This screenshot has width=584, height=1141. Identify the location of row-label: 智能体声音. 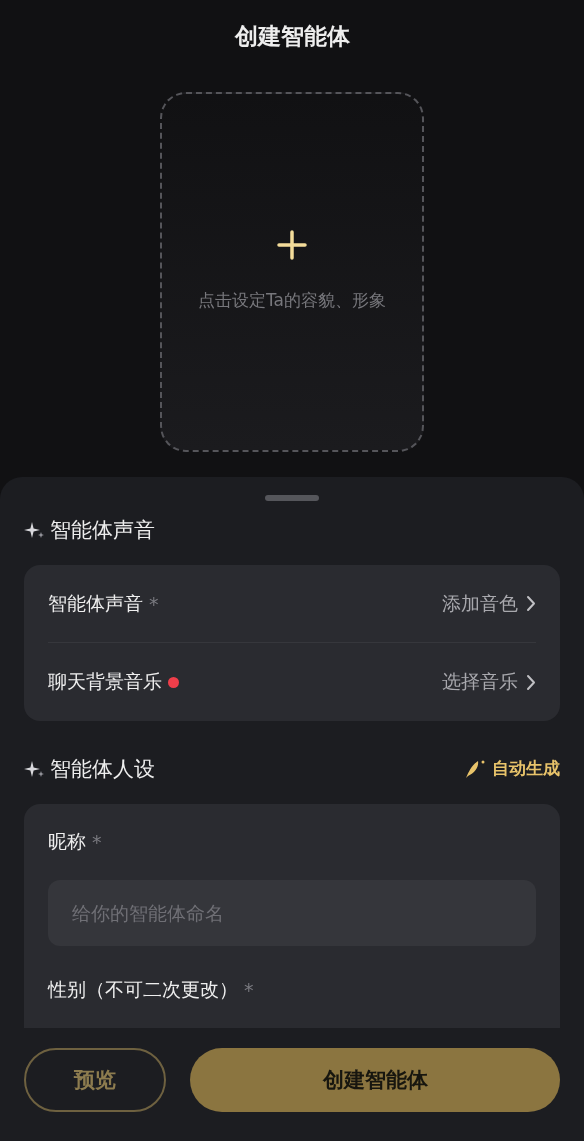
(95, 603).